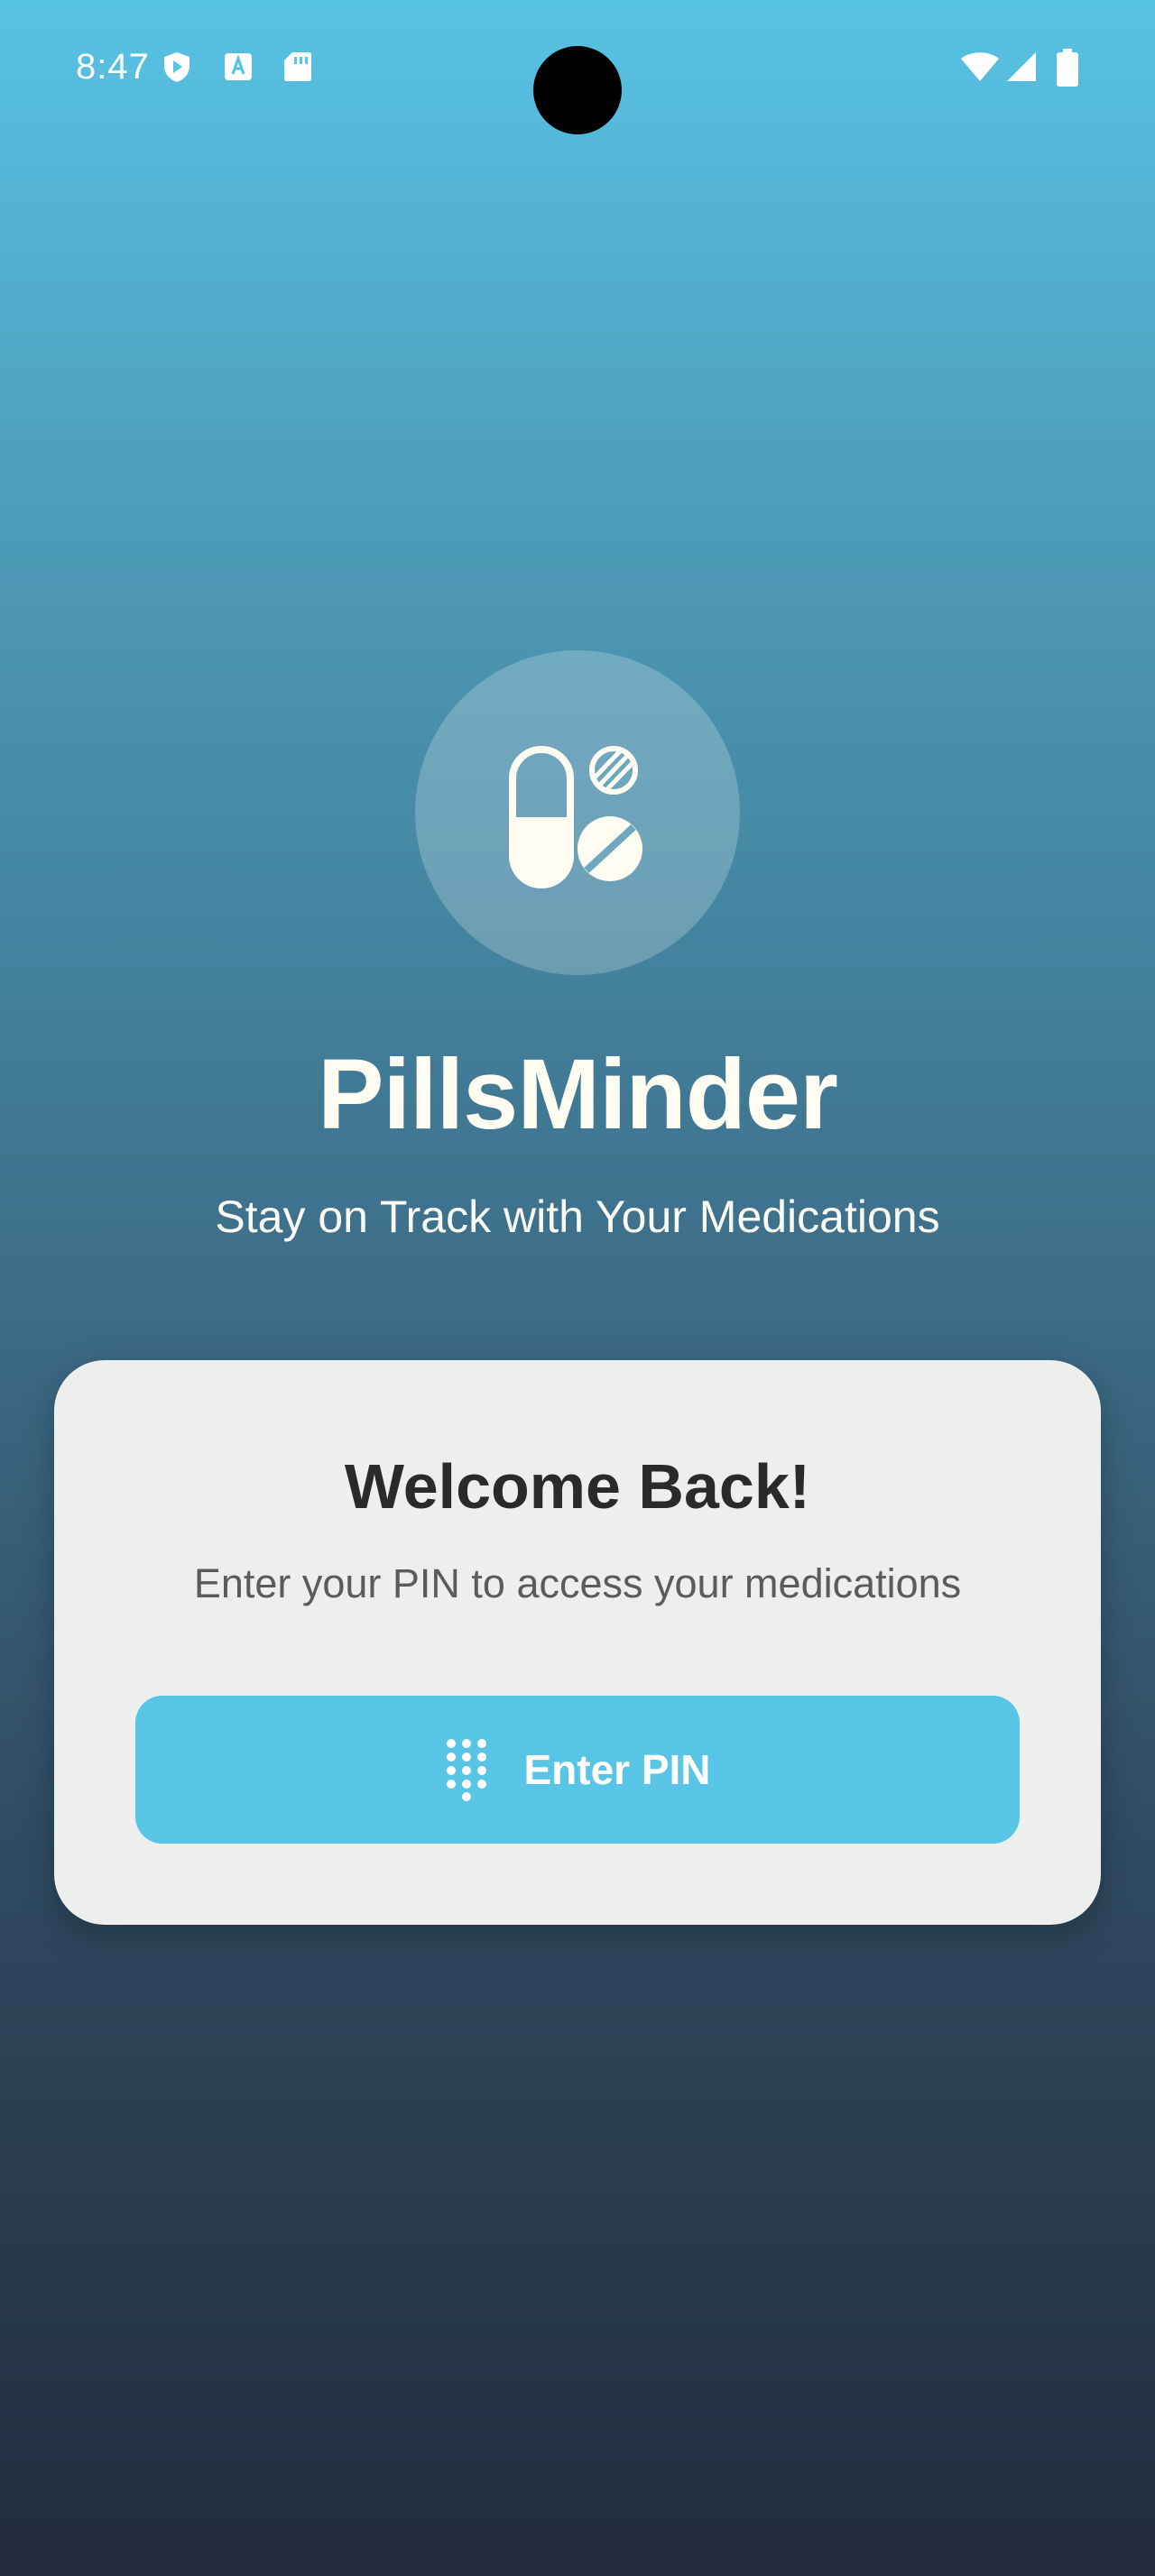 Image resolution: width=1155 pixels, height=2576 pixels. What do you see at coordinates (575, 817) in the screenshot?
I see `pills-icon` at bounding box center [575, 817].